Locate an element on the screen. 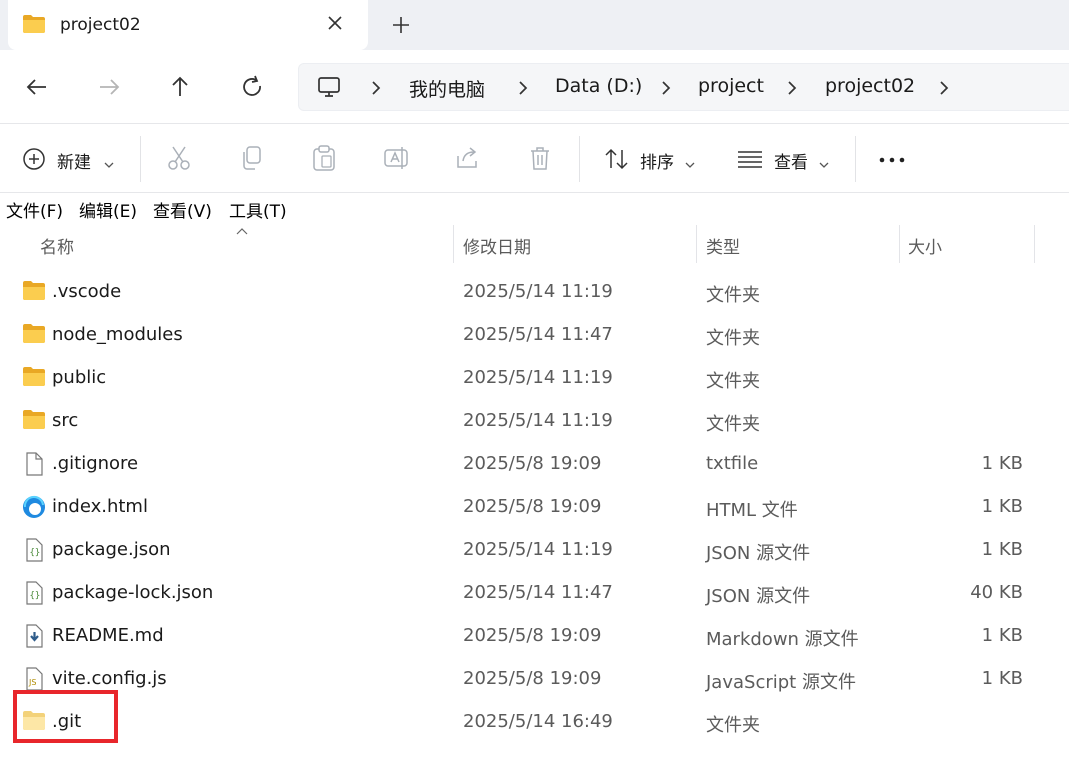 The height and width of the screenshot is (757, 1069). file-row: src 2025/5/14 11:19 文件夹 is located at coordinates (534, 420).